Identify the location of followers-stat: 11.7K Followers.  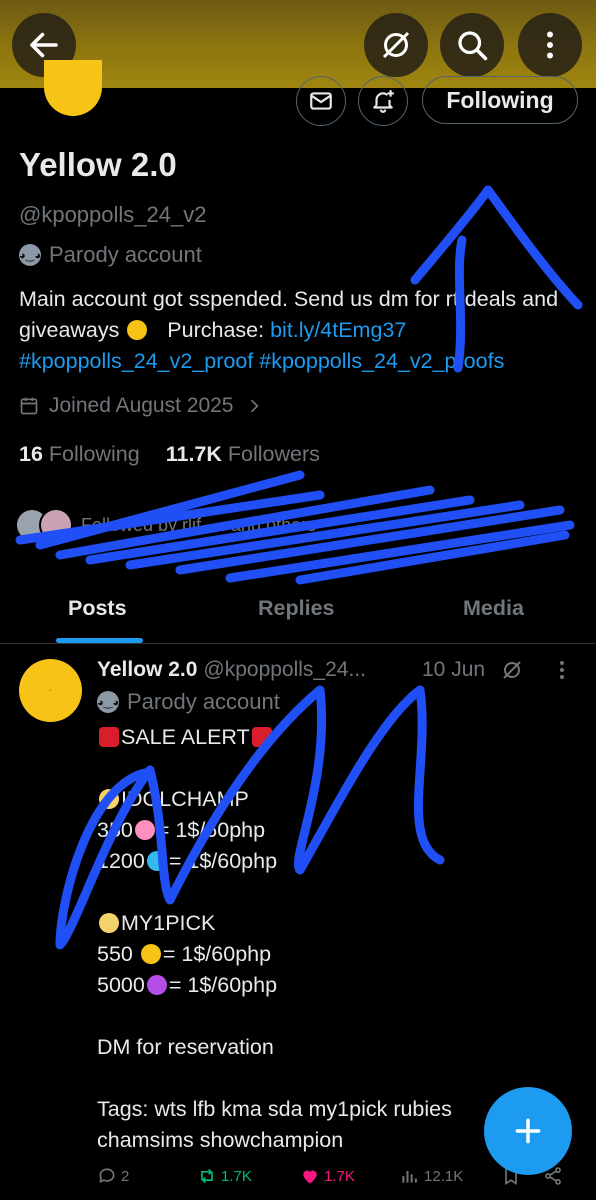
(243, 454).